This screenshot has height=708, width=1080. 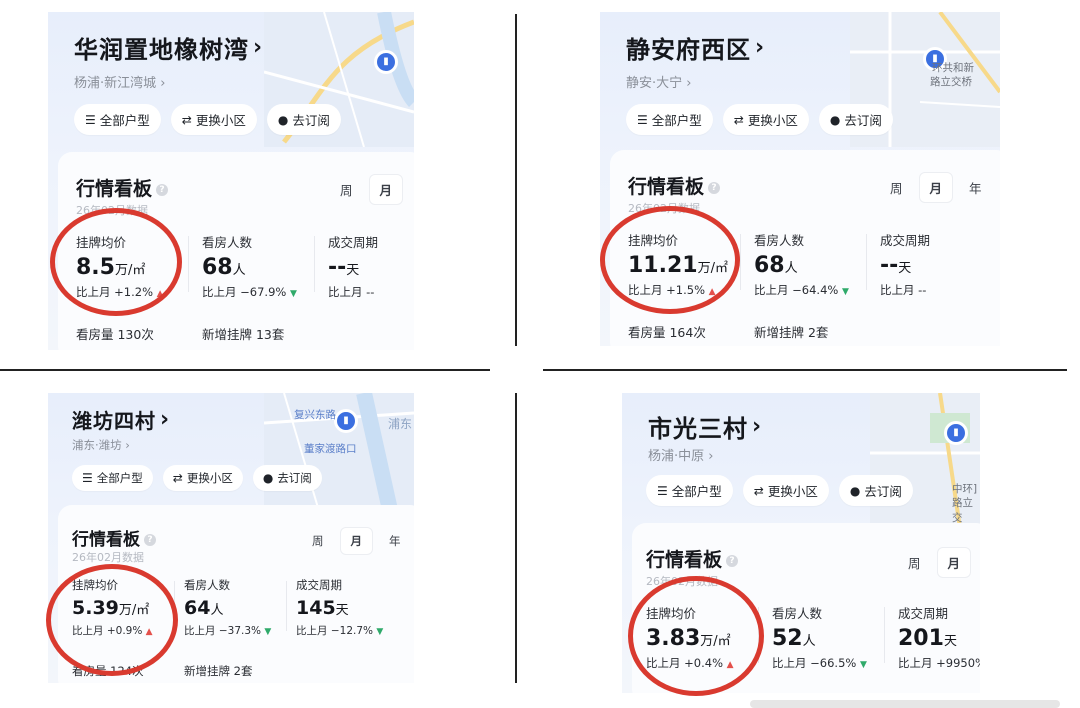 I want to click on title-row: 市光三村 ›, so click(x=704, y=426).